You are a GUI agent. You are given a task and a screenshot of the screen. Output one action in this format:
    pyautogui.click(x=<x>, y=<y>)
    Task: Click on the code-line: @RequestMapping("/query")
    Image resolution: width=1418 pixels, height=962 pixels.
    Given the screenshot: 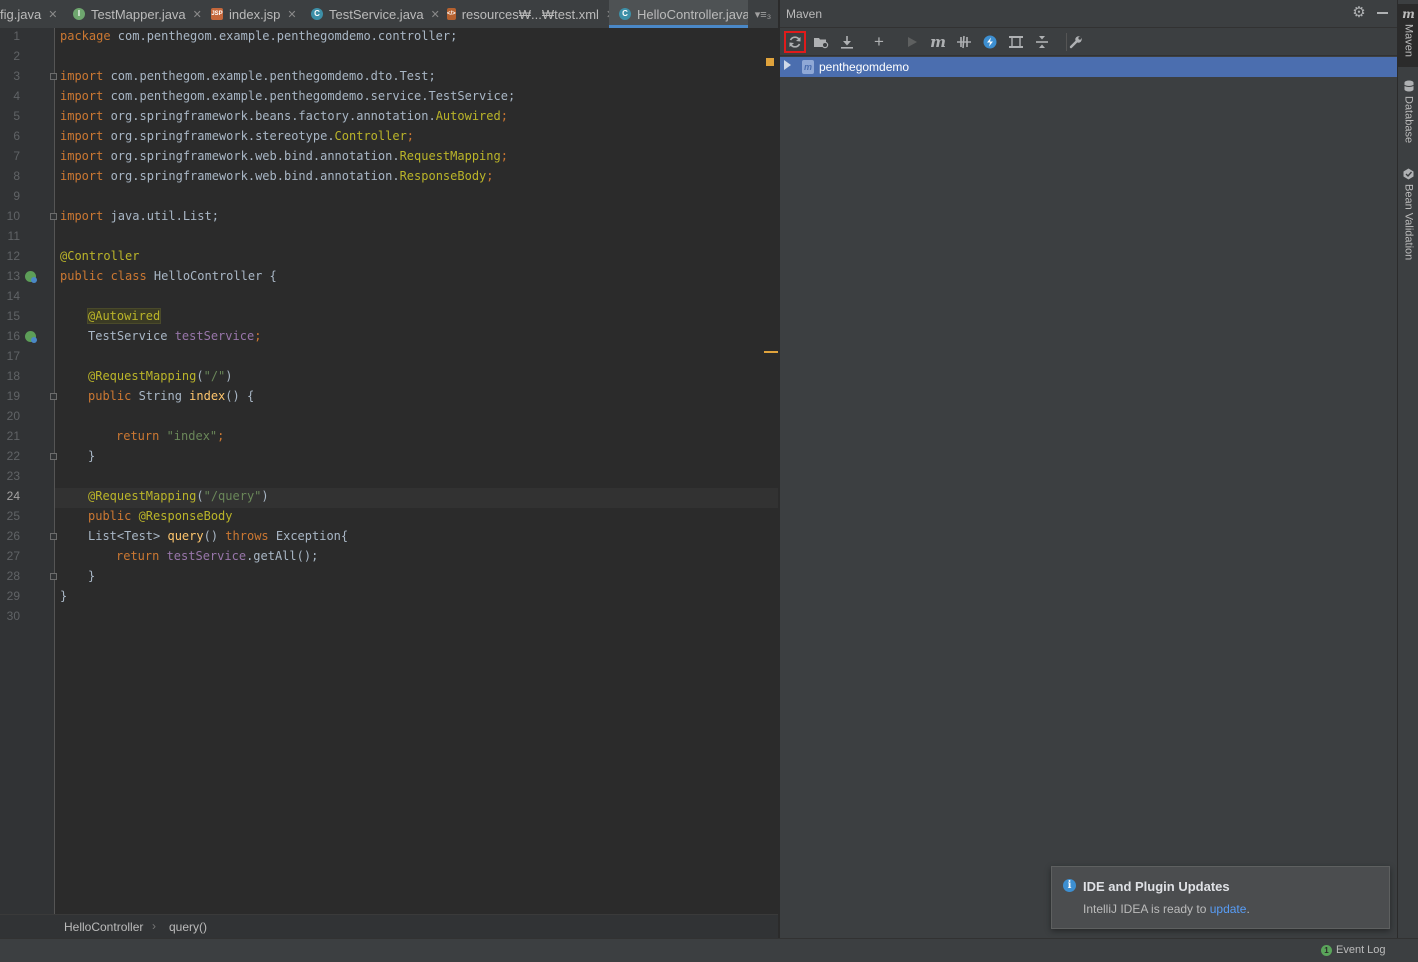 What is the action you would take?
    pyautogui.click(x=178, y=496)
    